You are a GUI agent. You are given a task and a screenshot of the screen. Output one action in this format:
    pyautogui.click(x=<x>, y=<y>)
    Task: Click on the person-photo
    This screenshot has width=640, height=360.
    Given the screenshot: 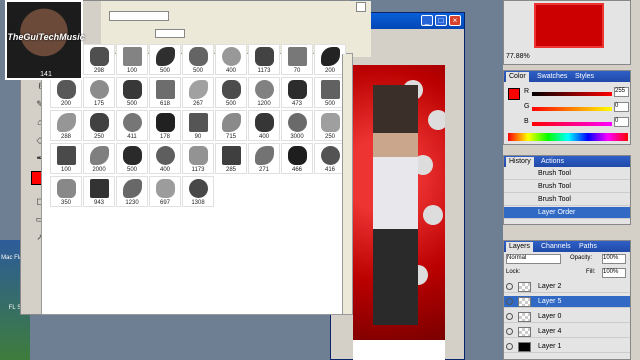 What is the action you would take?
    pyautogui.click(x=395, y=205)
    